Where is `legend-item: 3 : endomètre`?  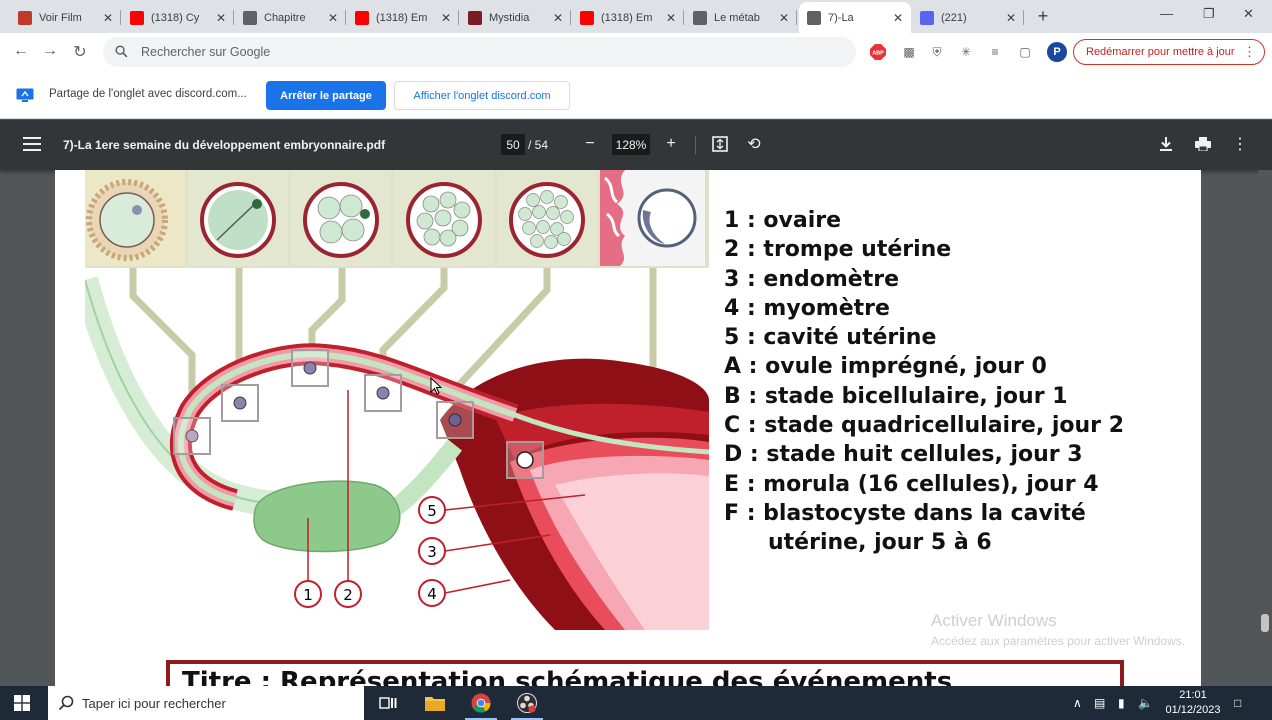
legend-item: 3 : endomètre is located at coordinates (812, 279).